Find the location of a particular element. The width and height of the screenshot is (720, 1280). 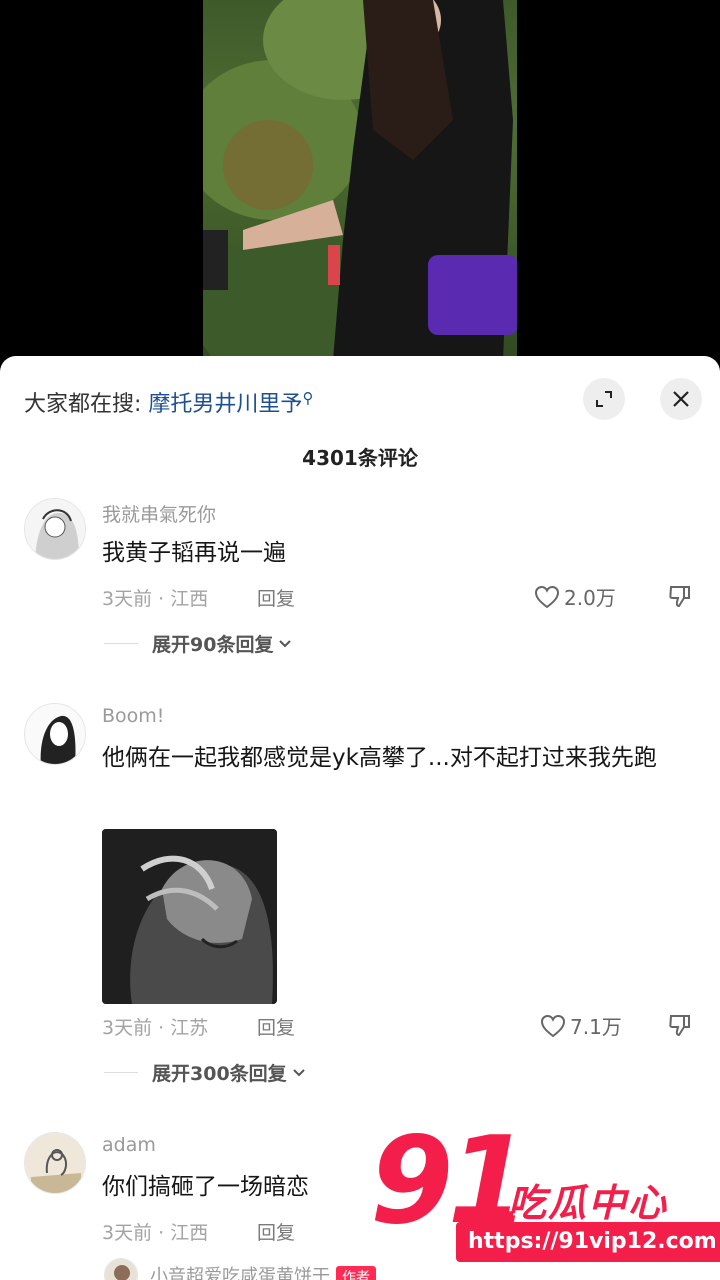

watermark-url: https://91vip12.com is located at coordinates (588, 1242).